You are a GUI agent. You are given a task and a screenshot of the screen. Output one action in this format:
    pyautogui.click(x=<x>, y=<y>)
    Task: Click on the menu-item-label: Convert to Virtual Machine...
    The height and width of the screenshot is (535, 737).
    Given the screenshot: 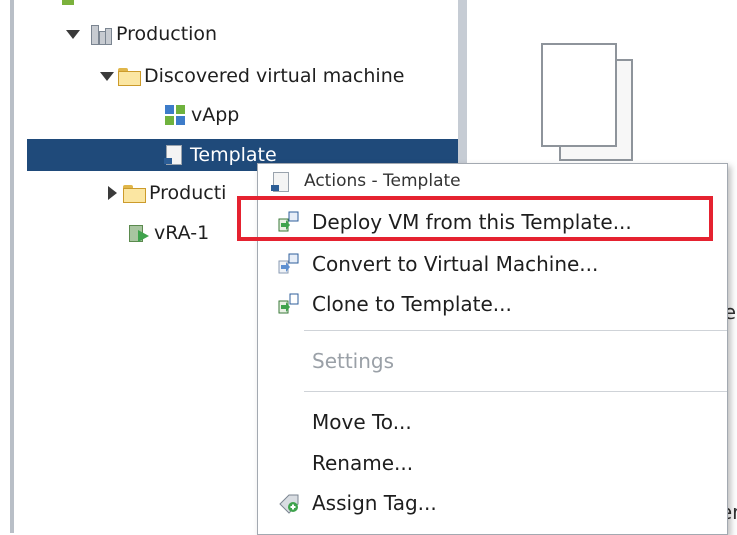 What is the action you would take?
    pyautogui.click(x=455, y=264)
    